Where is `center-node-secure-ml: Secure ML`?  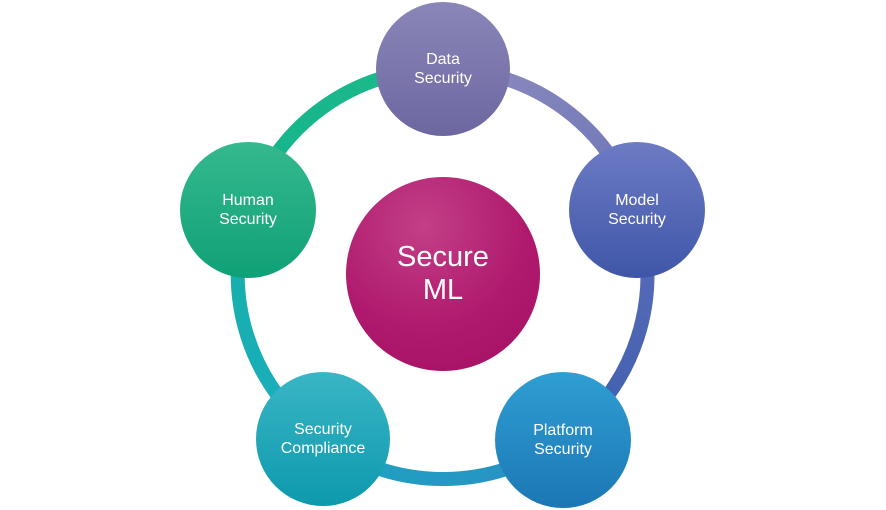
center-node-secure-ml: Secure ML is located at coordinates (443, 274).